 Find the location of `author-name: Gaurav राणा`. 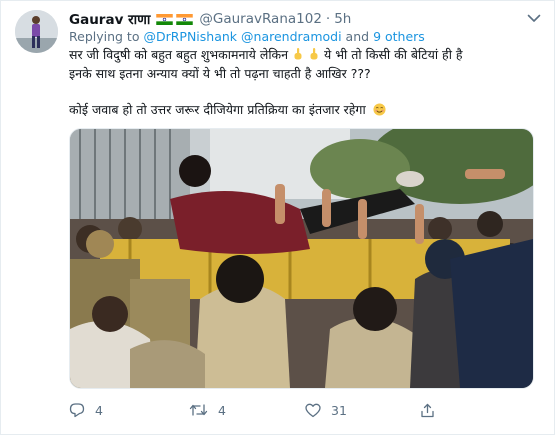

author-name: Gaurav राणा is located at coordinates (109, 19).